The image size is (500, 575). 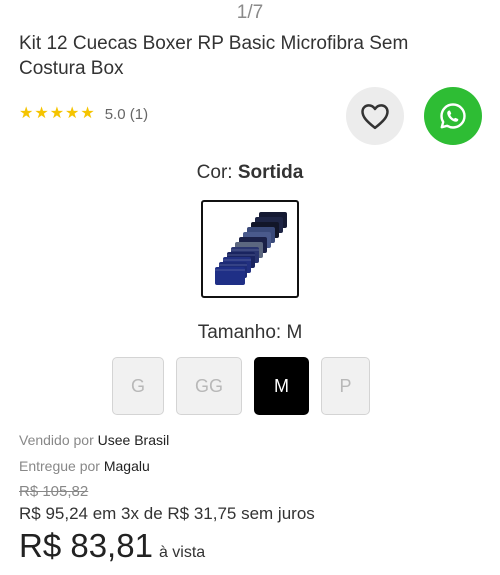 I want to click on color-label-prefix: Cor:, so click(x=214, y=172).